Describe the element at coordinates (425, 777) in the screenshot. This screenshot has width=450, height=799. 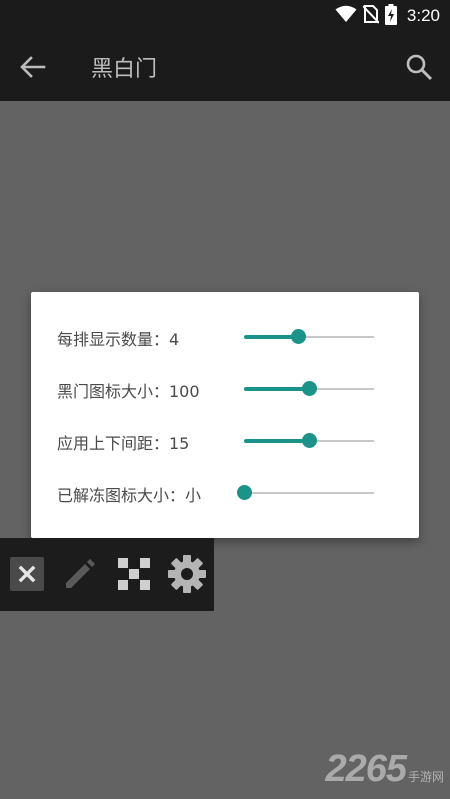
I see `watermark-sub: 手游网` at that location.